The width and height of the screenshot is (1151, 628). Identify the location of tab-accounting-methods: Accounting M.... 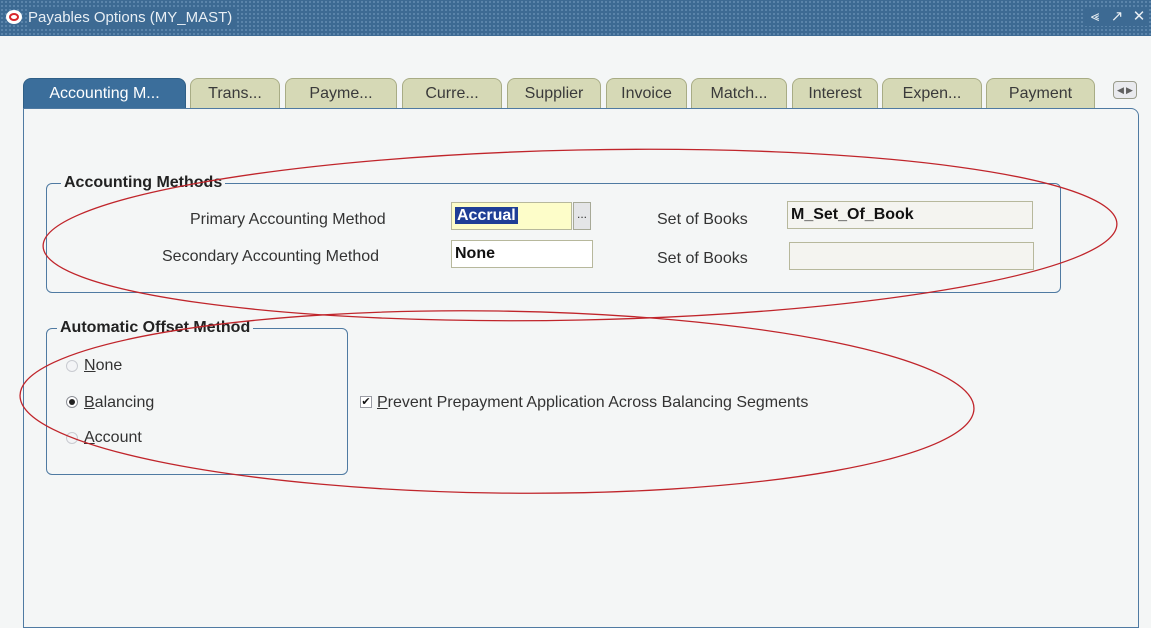
(104, 94).